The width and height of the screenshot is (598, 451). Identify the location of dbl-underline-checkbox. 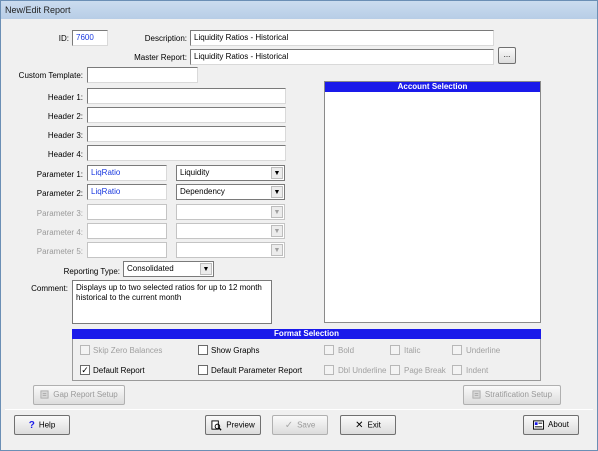
(329, 370).